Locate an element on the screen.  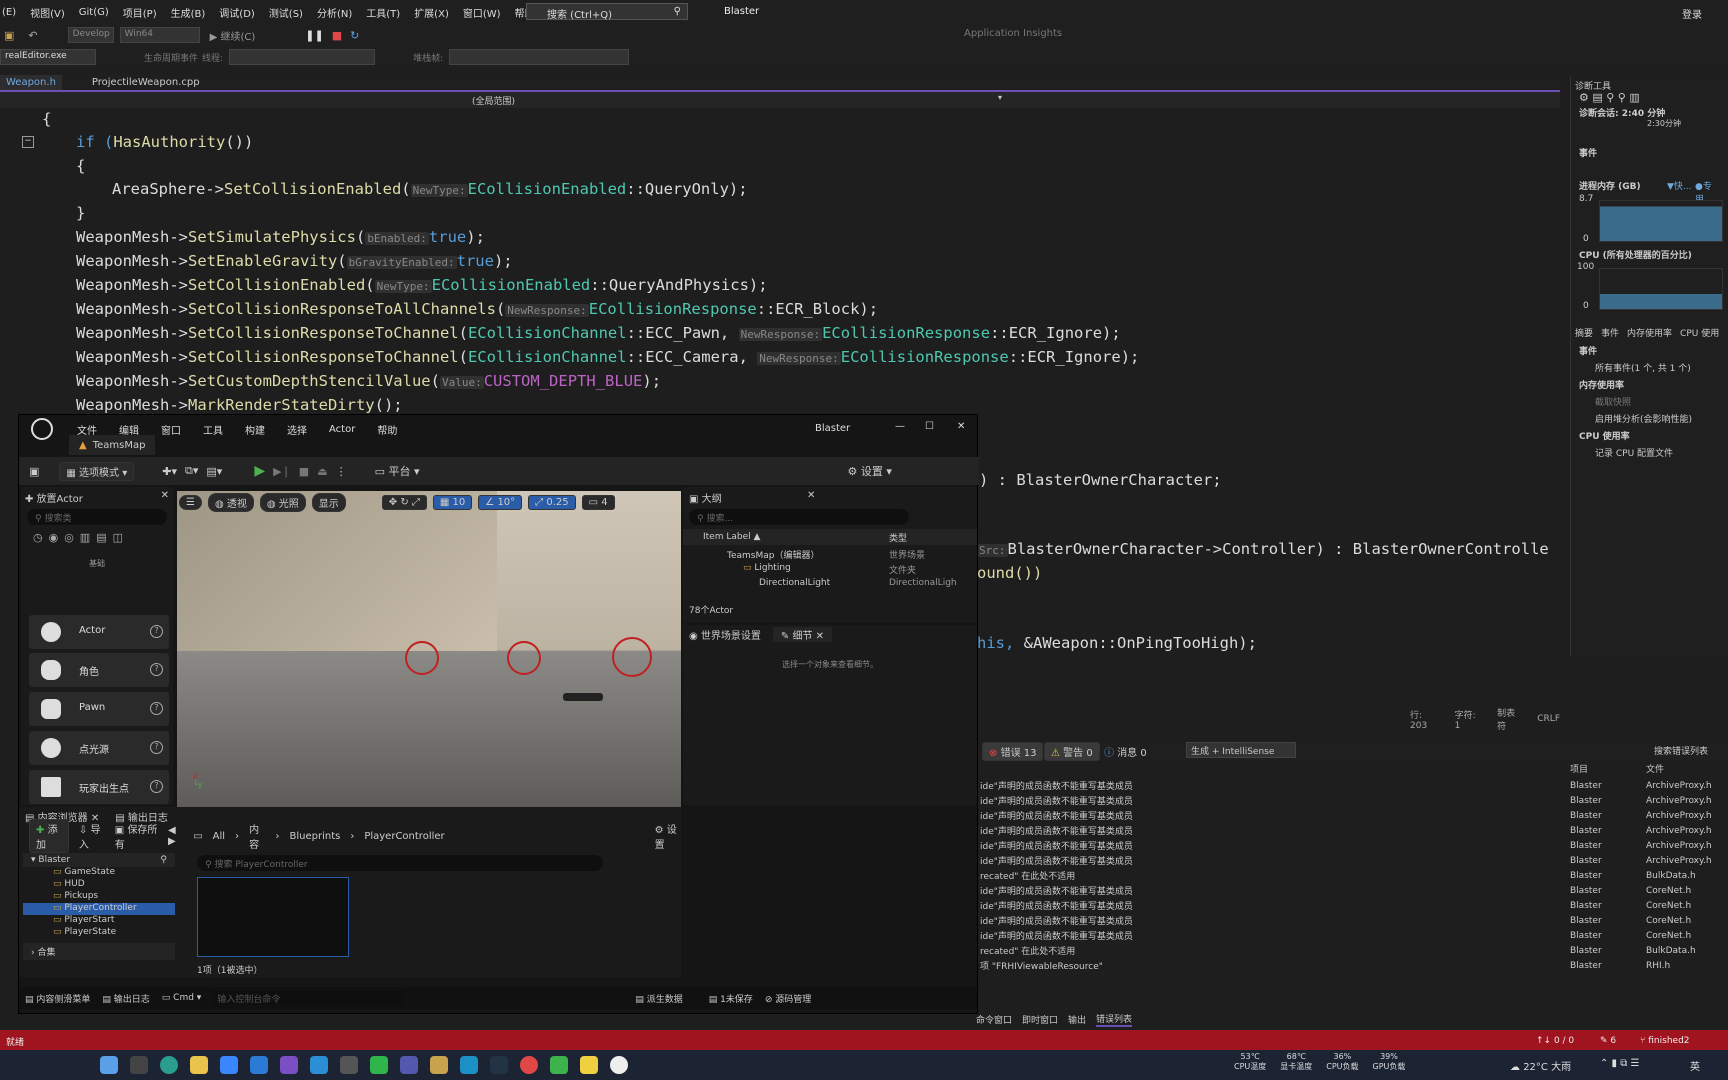
menu-analyze: 分析(N) is located at coordinates (334, 12).